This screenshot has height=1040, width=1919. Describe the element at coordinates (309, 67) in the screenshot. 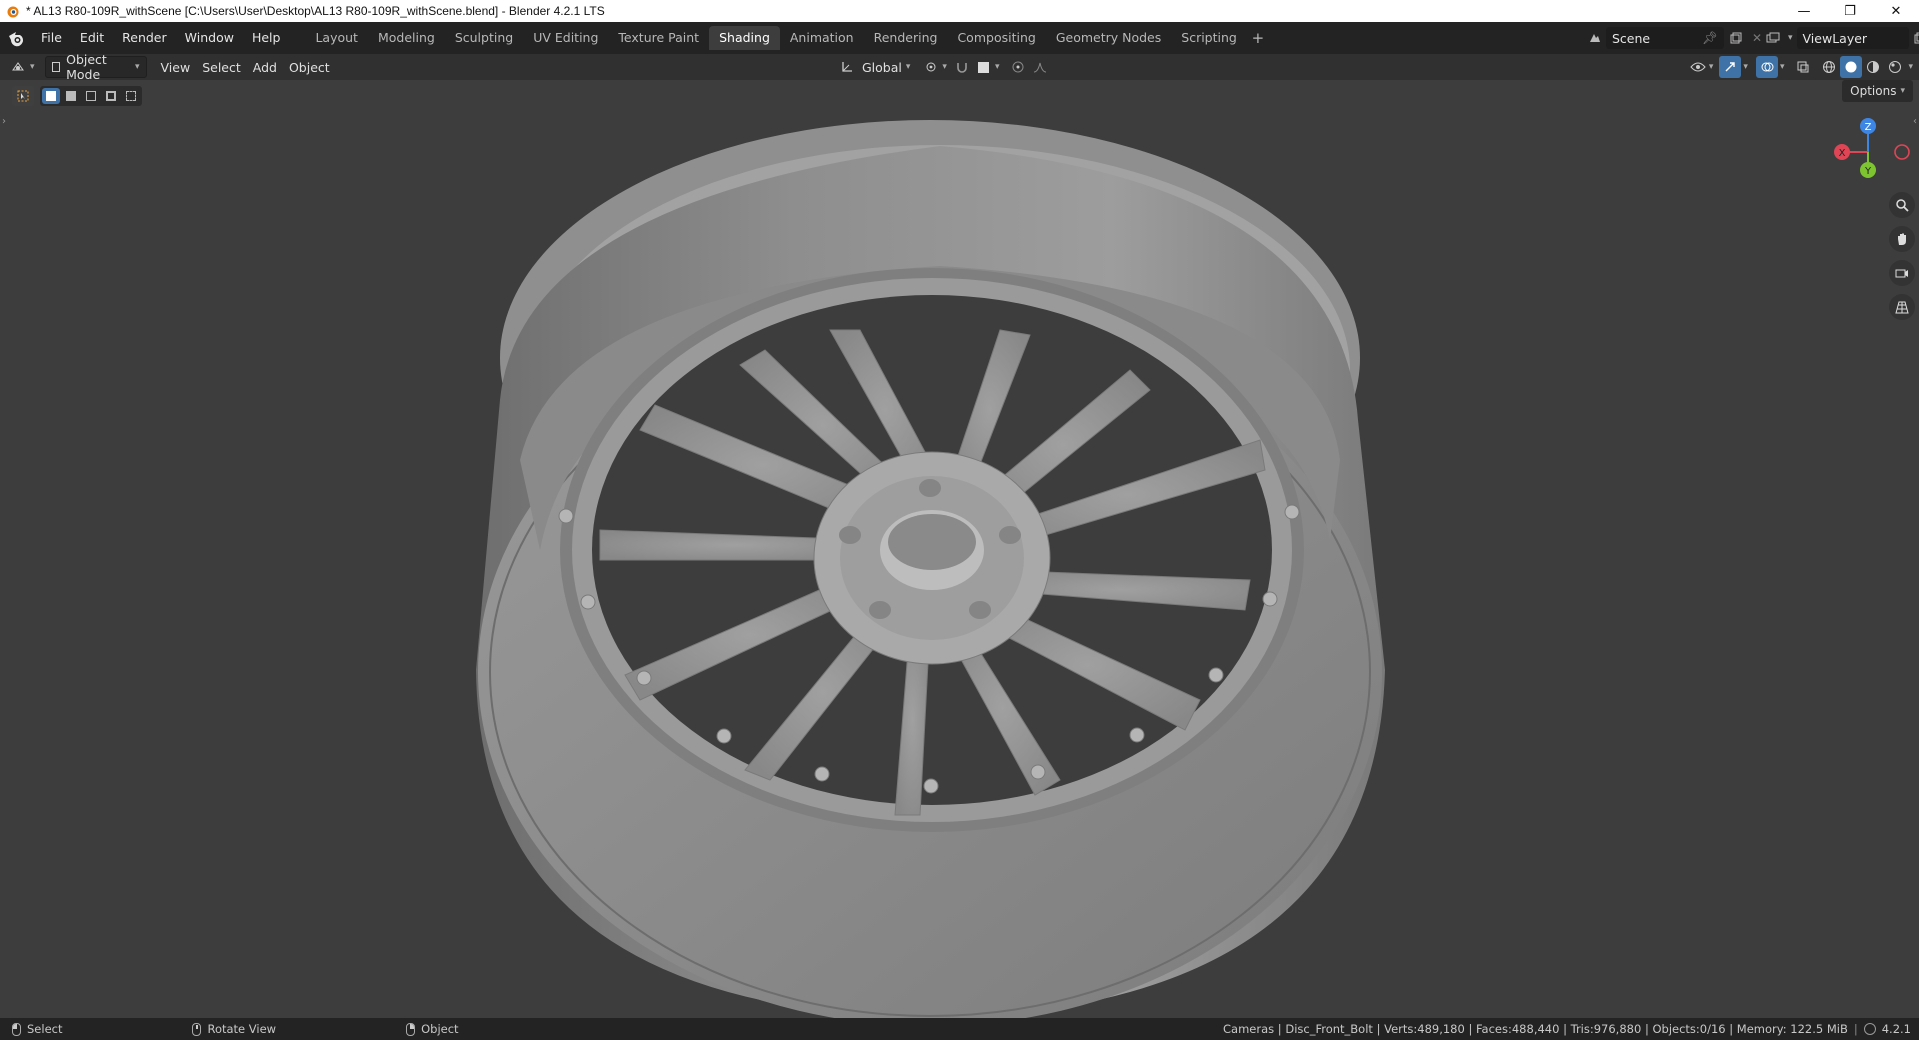

I see `object-menu: Object` at that location.